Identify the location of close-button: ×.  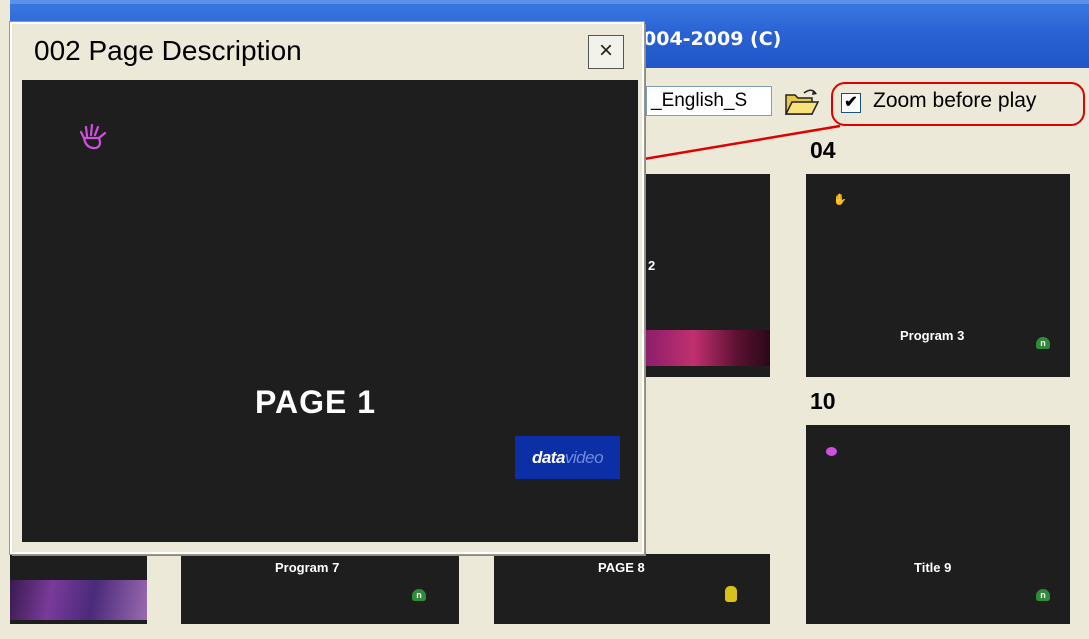
(606, 52).